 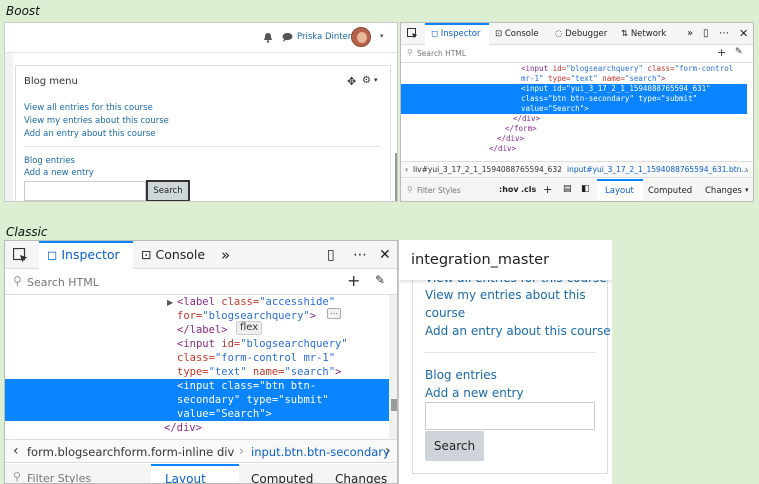 What do you see at coordinates (435, 34) in the screenshot?
I see `inspector-icon: ◻` at bounding box center [435, 34].